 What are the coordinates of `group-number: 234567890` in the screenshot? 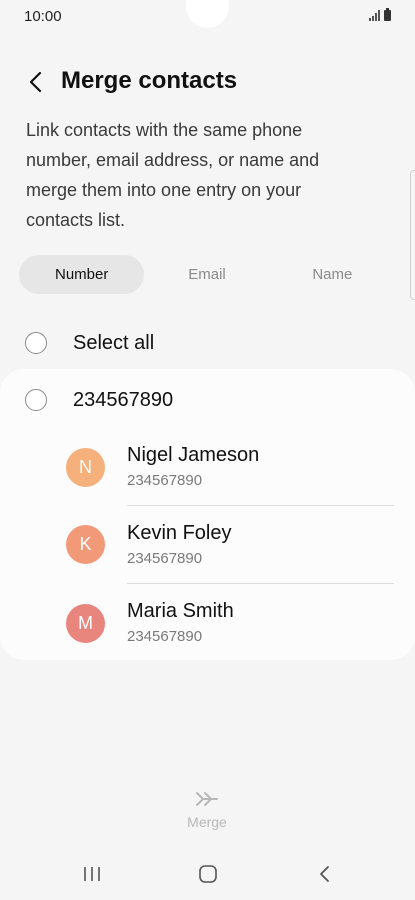 It's located at (123, 399).